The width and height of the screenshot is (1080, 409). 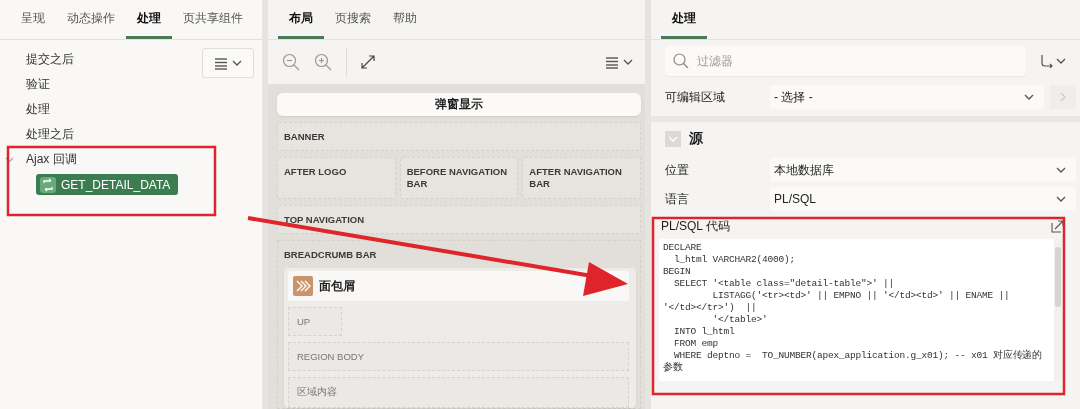 What do you see at coordinates (1063, 97) in the screenshot?
I see `chevron-right-icon` at bounding box center [1063, 97].